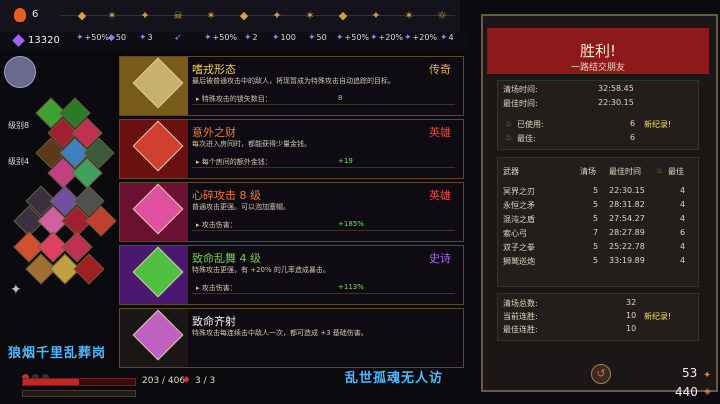  Describe the element at coordinates (284, 38) in the screenshot. I see `stat-7: ✦100` at that location.